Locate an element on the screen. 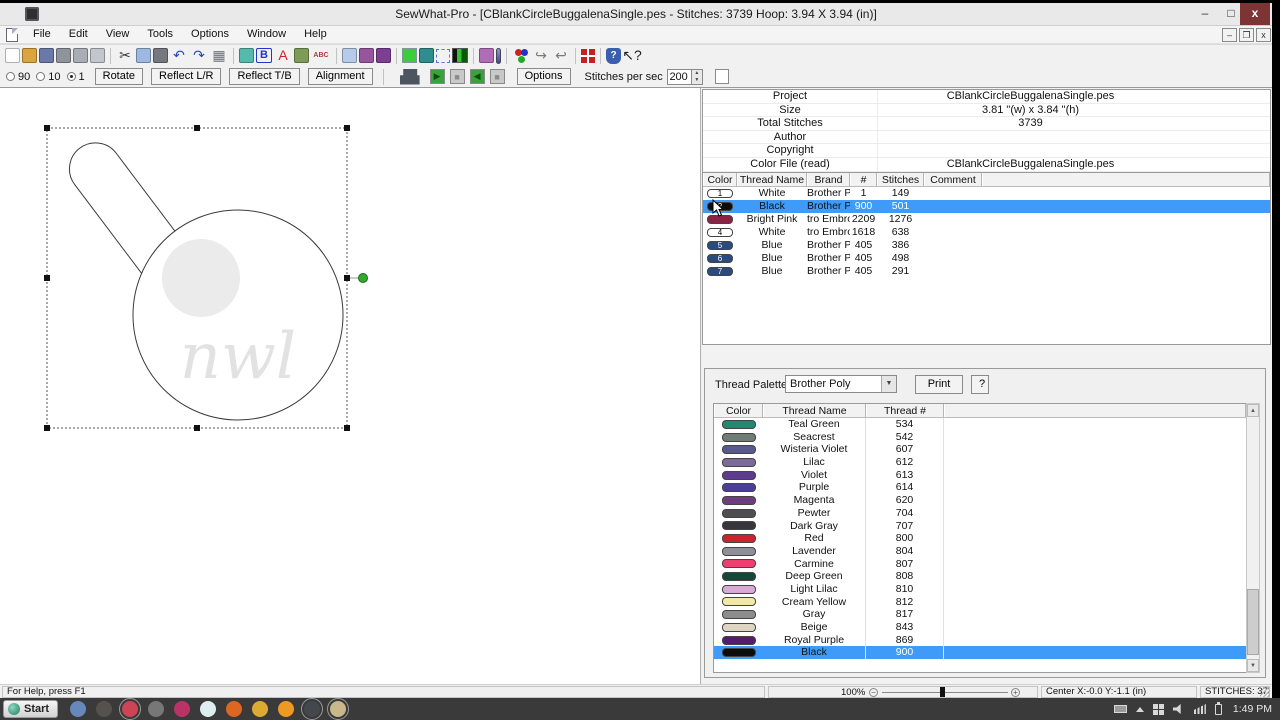 This screenshot has width=1280, height=720. palette-row-lavender: Lavender 804 is located at coordinates (980, 551).